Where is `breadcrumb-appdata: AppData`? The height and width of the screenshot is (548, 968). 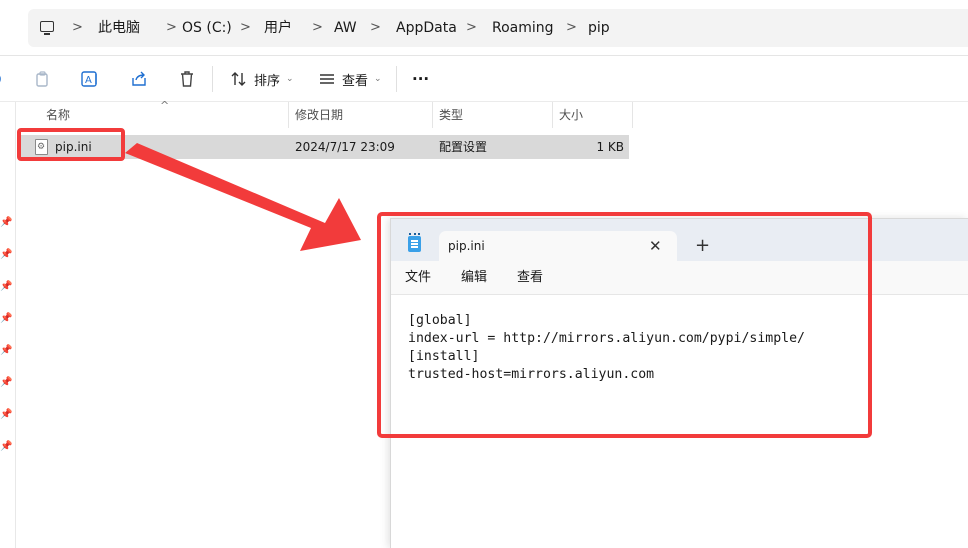 breadcrumb-appdata: AppData is located at coordinates (426, 28).